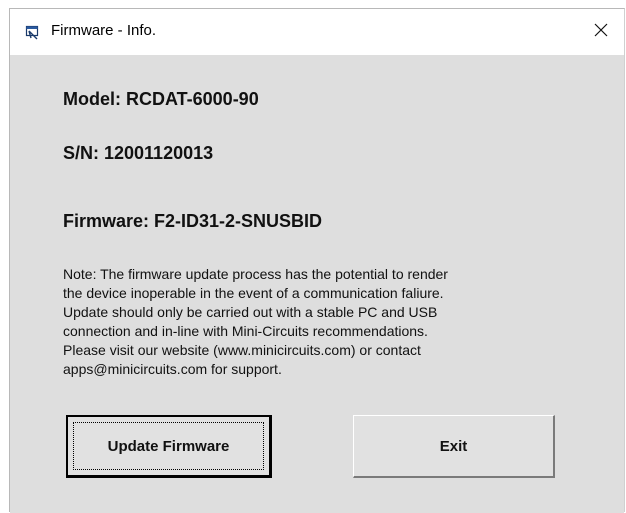 Image resolution: width=626 pixels, height=513 pixels. I want to click on close-icon, so click(601, 32).